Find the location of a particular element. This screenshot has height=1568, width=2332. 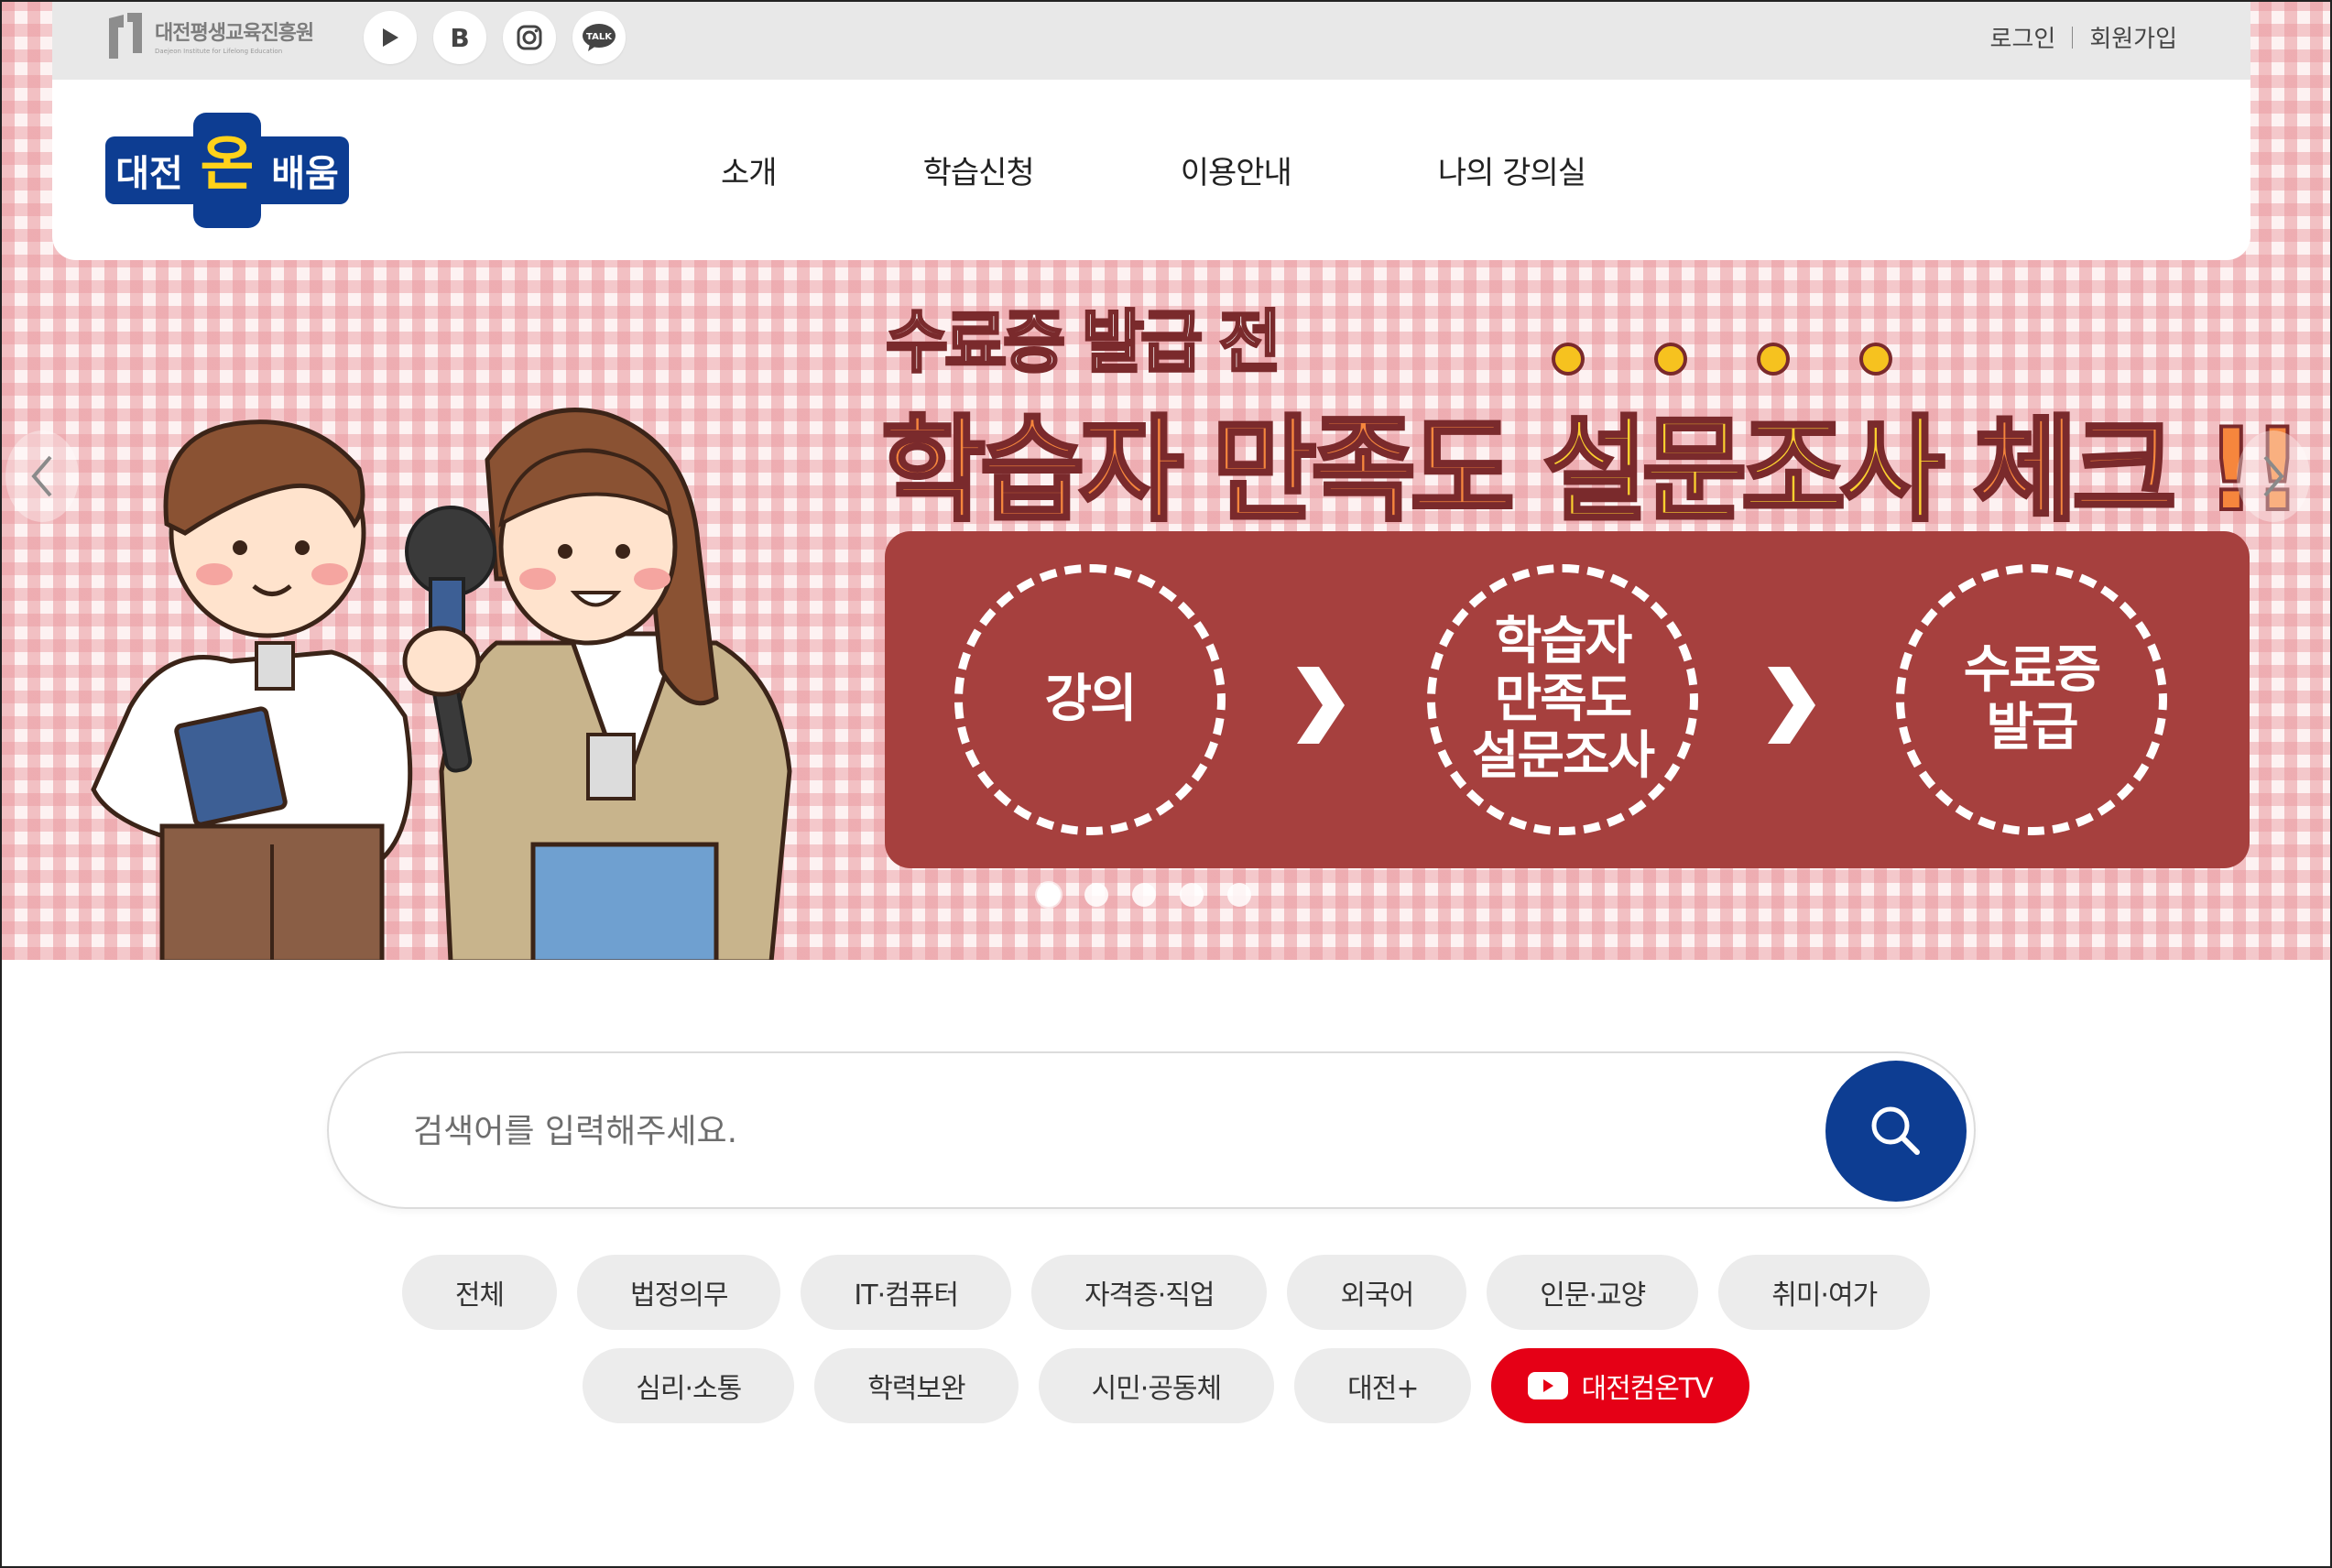

daejeon-tv-label: 대전컴온TV is located at coordinates (1647, 1389).